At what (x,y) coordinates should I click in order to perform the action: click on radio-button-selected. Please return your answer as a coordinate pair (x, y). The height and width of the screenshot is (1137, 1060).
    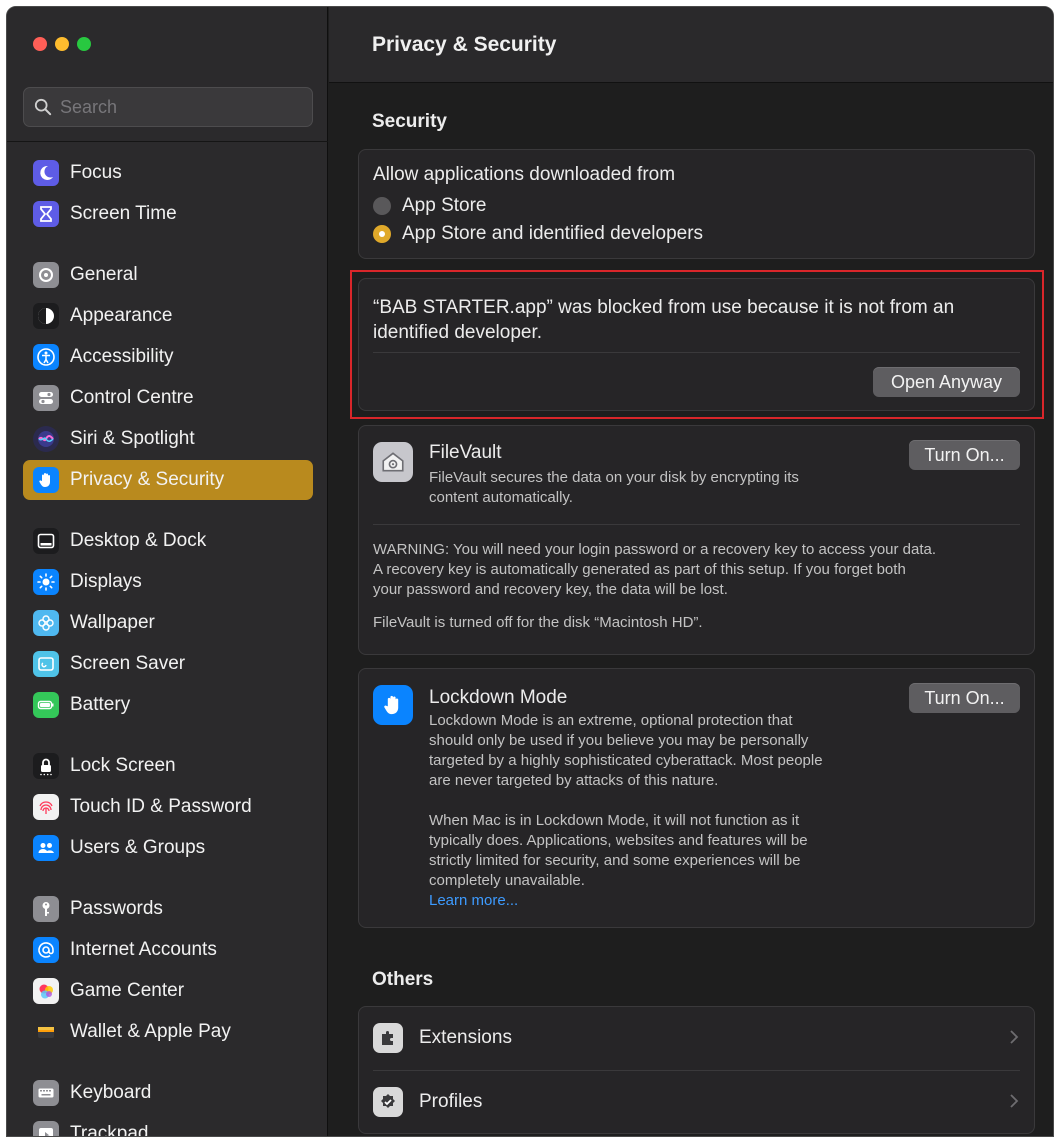
    Looking at the image, I should click on (382, 234).